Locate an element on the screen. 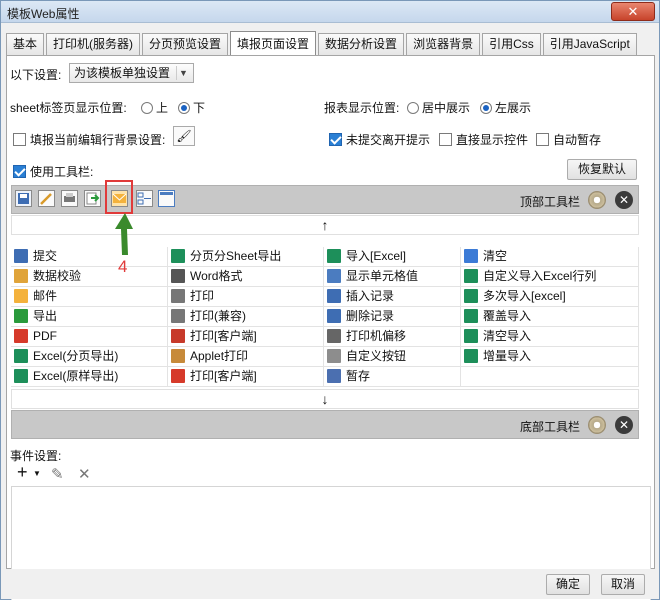 The width and height of the screenshot is (660, 600). window-title: 模板Web属性 is located at coordinates (43, 14).